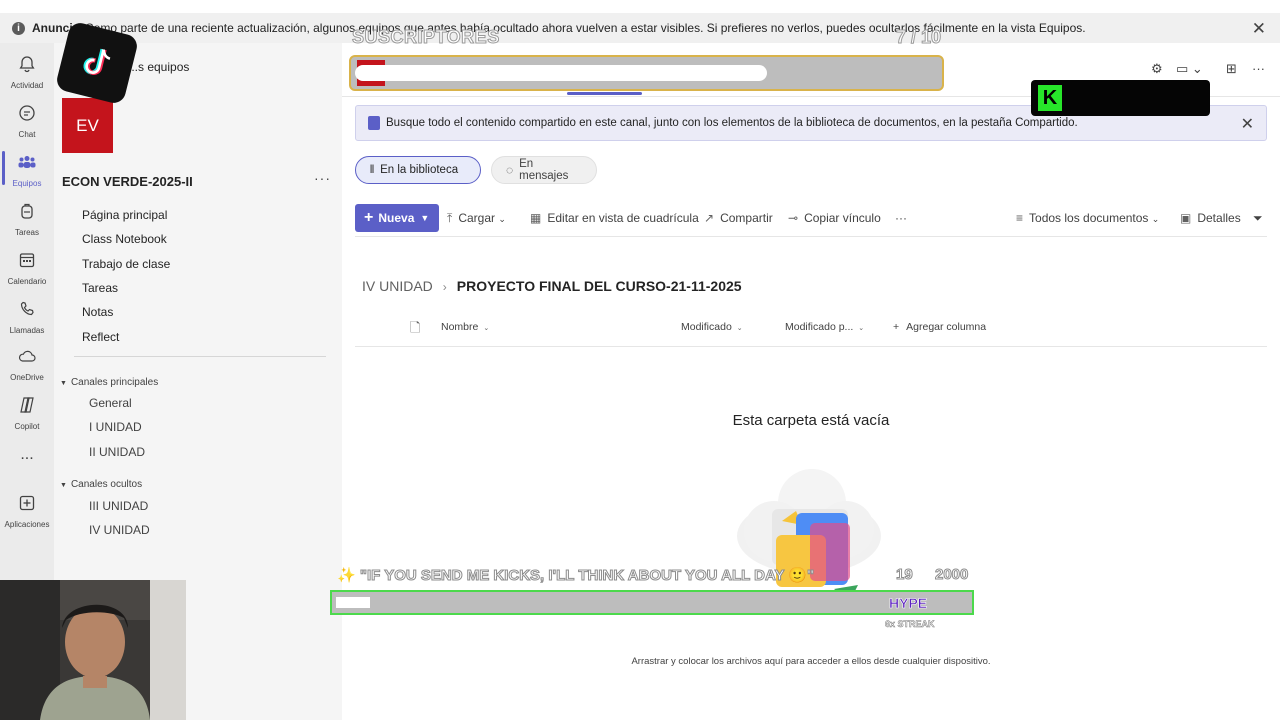 The height and width of the screenshot is (720, 1280). I want to click on details-button: ▣ Detalles, so click(1210, 218).